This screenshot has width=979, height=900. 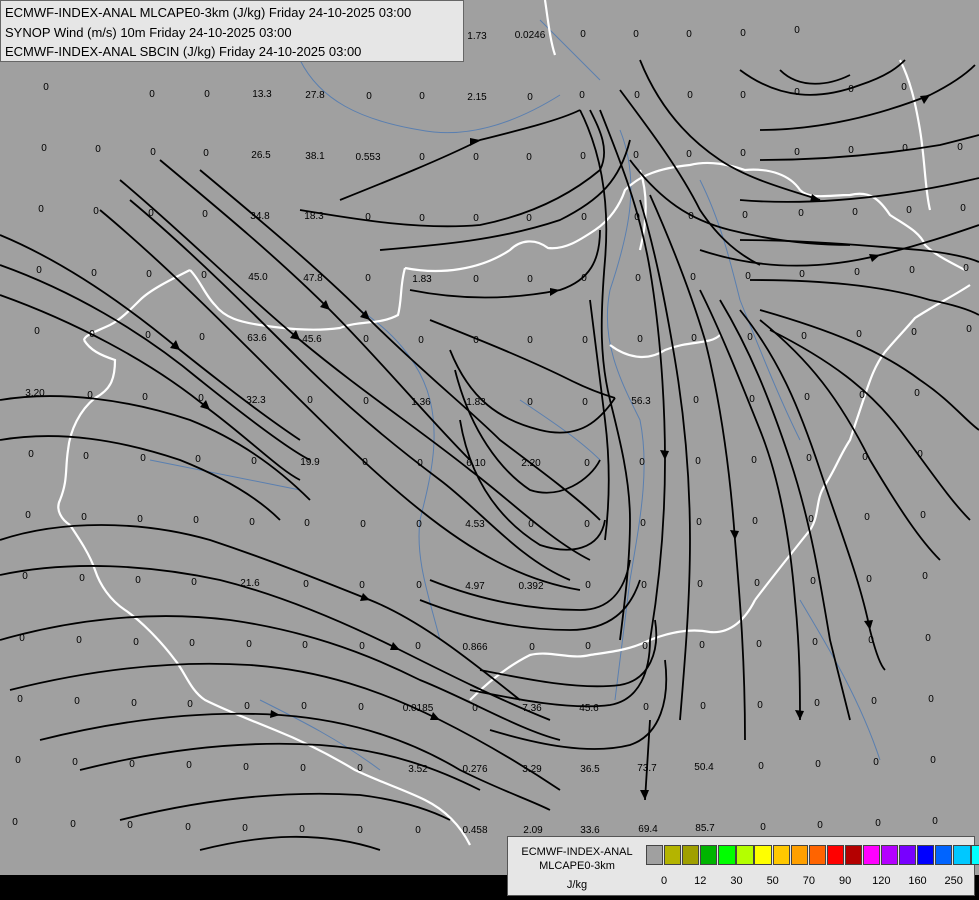 What do you see at coordinates (532, 769) in the screenshot?
I see `cape-value-label: 3.29` at bounding box center [532, 769].